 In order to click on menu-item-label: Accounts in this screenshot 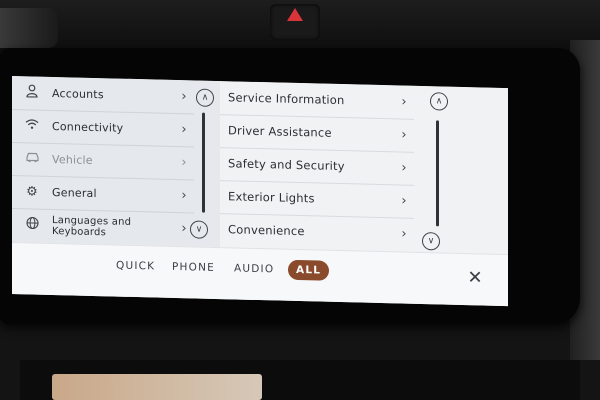, I will do `click(78, 94)`.